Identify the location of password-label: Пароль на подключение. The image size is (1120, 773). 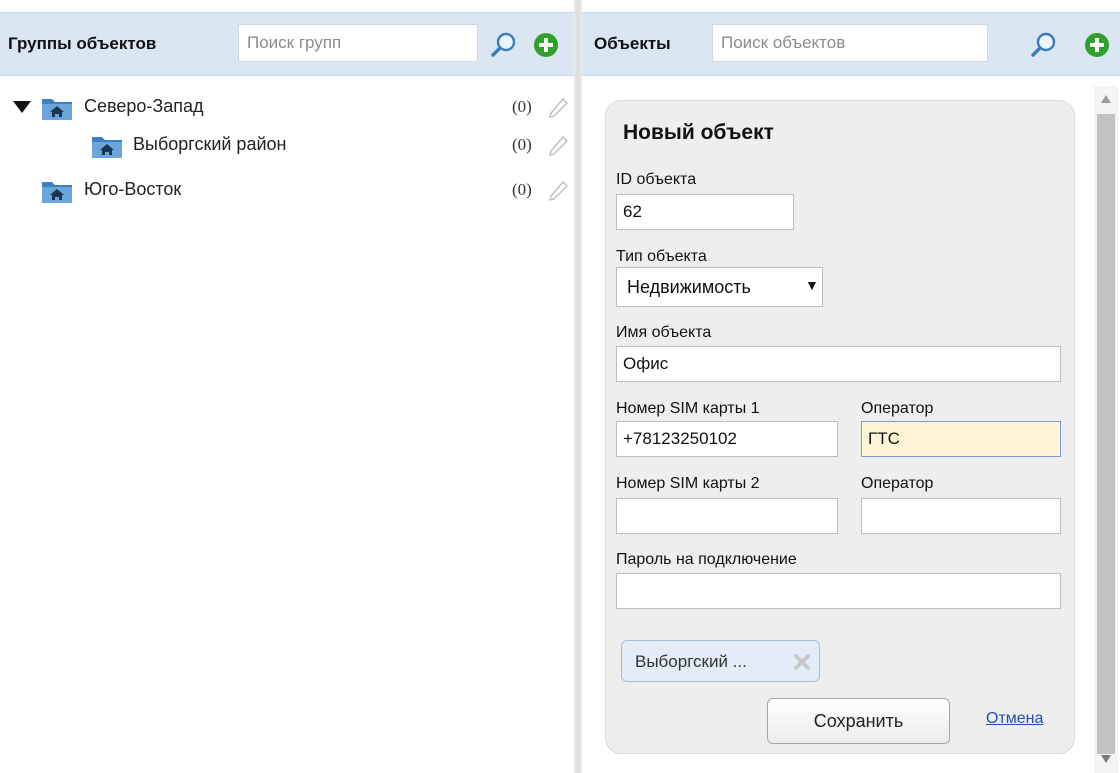
(706, 559).